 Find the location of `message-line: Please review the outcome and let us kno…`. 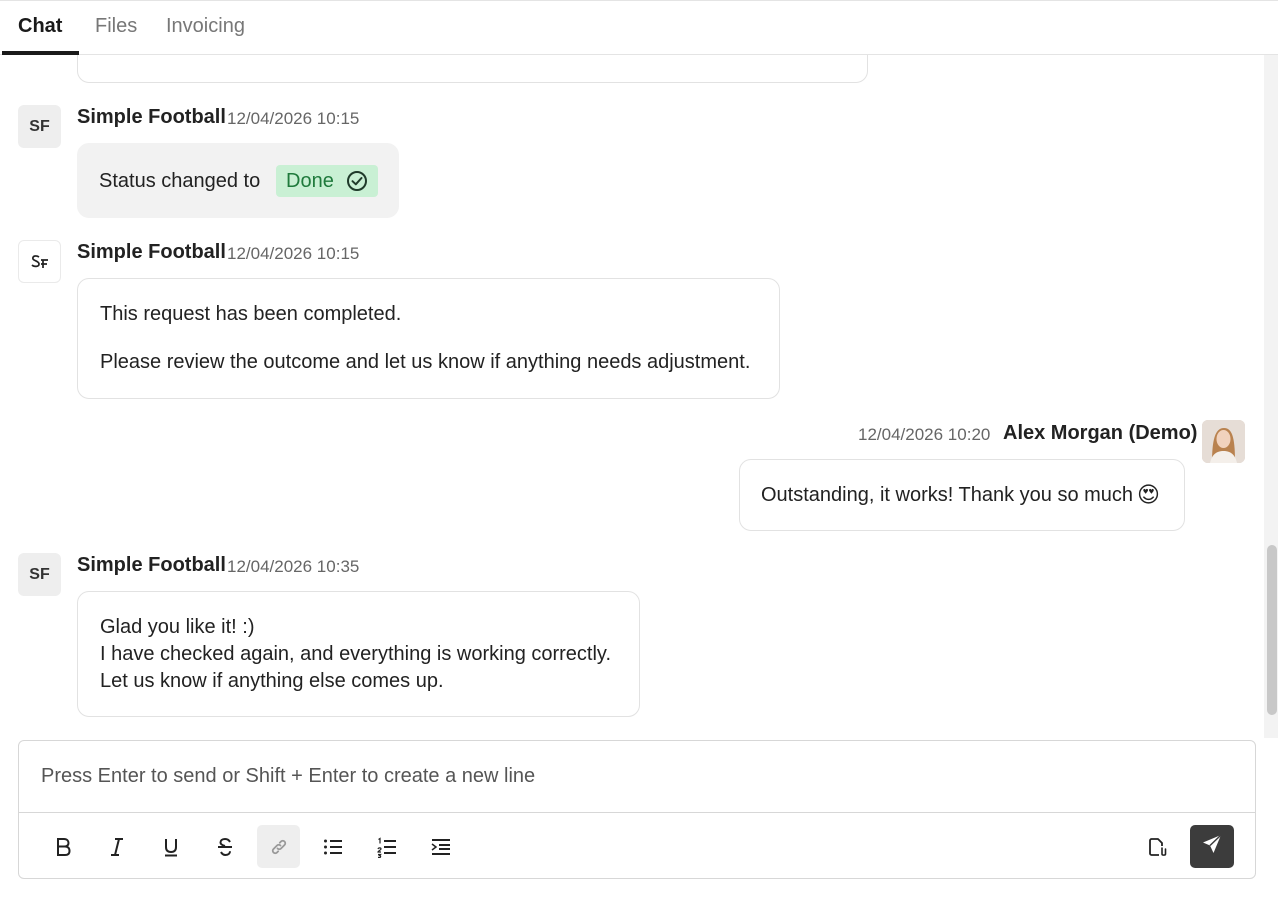

message-line: Please review the outcome and let us kno… is located at coordinates (425, 362).